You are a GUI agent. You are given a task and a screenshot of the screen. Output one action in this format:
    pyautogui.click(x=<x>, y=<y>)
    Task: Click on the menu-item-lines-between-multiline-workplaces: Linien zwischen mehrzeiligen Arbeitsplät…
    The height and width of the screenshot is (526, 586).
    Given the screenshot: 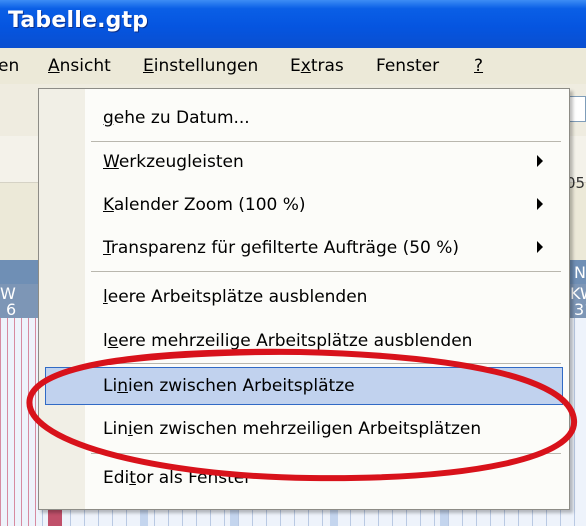 What is the action you would take?
    pyautogui.click(x=304, y=429)
    